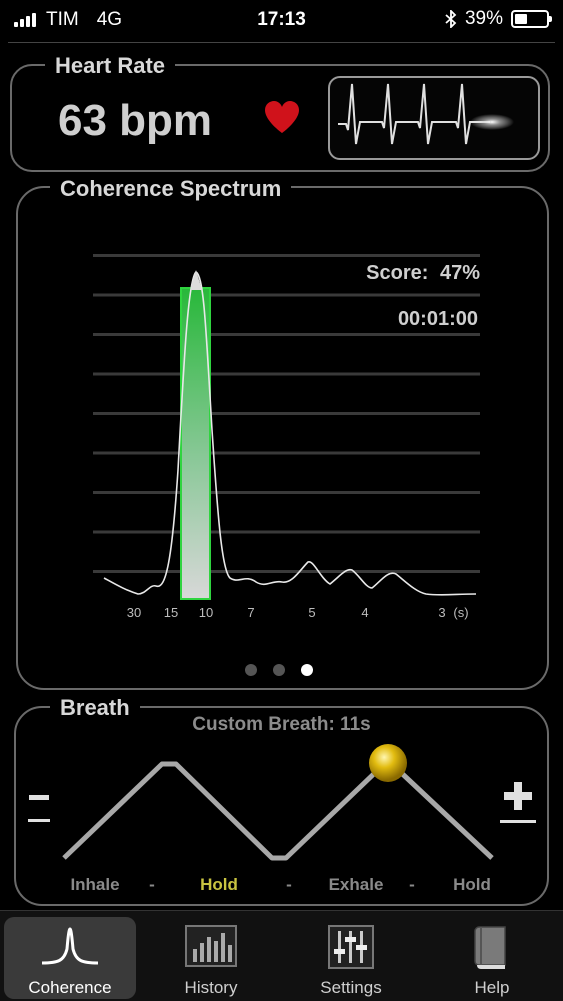 Image resolution: width=563 pixels, height=1001 pixels. I want to click on phase-hold: Hold, so click(472, 884).